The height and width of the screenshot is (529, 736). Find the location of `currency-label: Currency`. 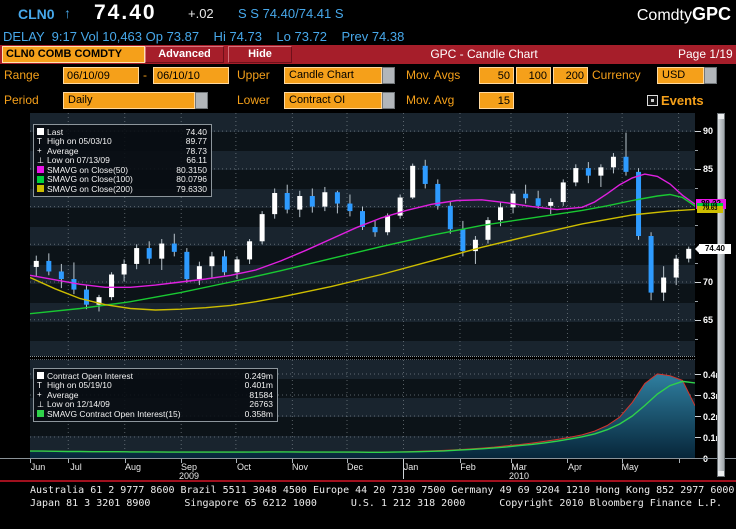

currency-label: Currency is located at coordinates (616, 75).